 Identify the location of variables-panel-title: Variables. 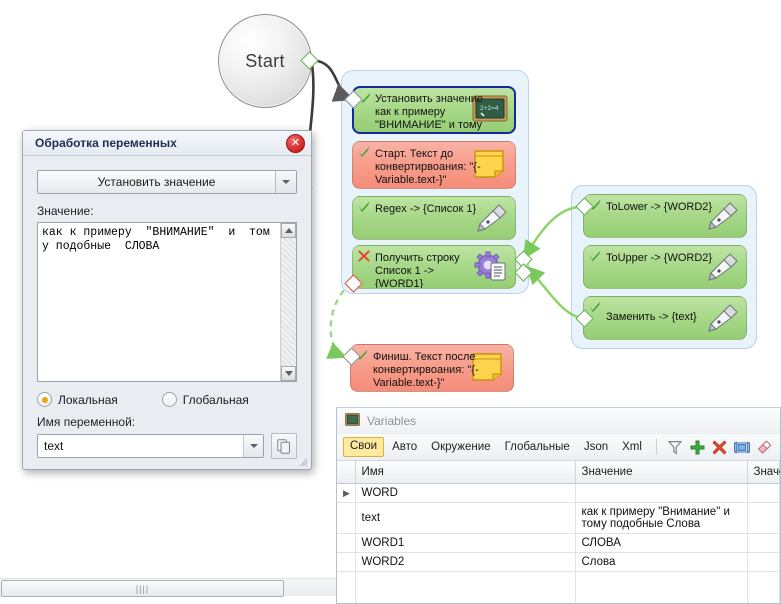
(392, 421).